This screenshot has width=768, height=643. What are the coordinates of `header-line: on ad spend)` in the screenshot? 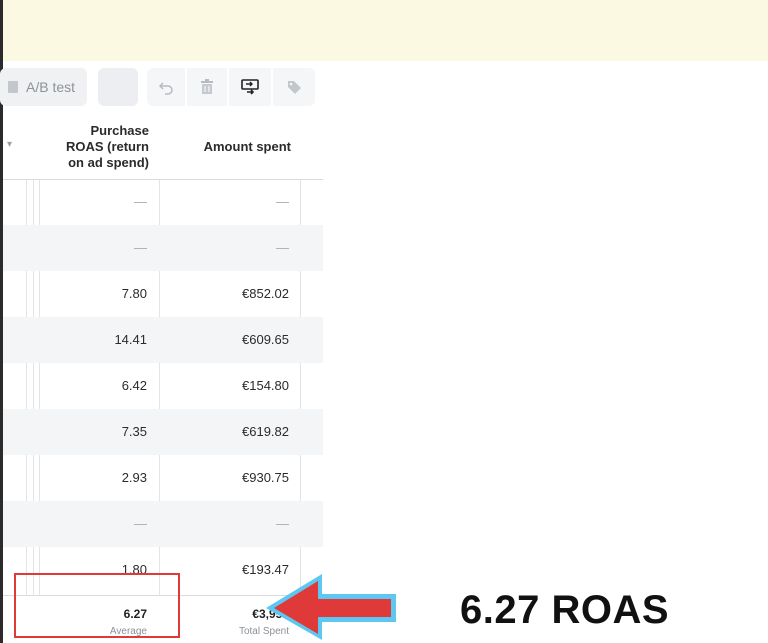 It's located at (108, 162).